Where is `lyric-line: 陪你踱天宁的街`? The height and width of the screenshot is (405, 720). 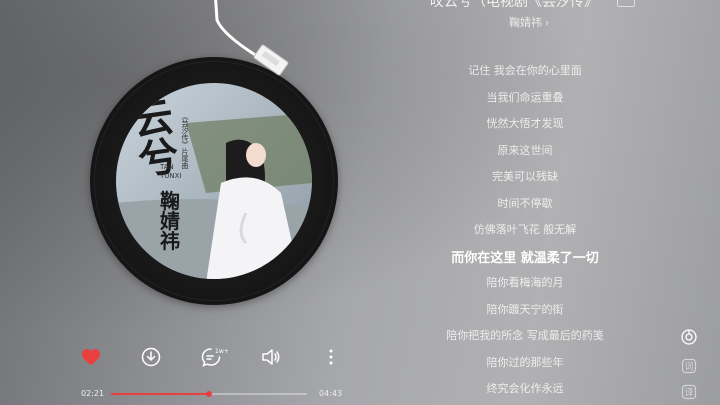 lyric-line: 陪你踱天宁的街 is located at coordinates (525, 309).